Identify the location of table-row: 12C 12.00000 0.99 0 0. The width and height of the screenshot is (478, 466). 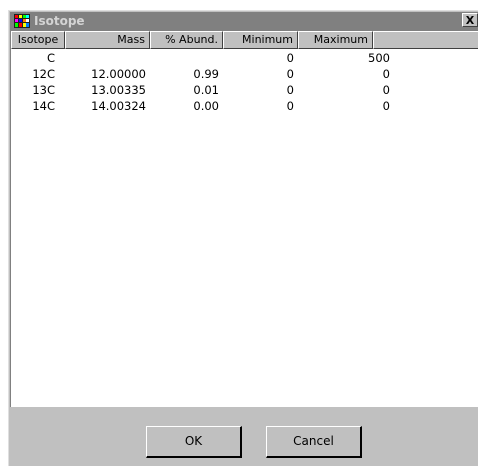
(244, 74).